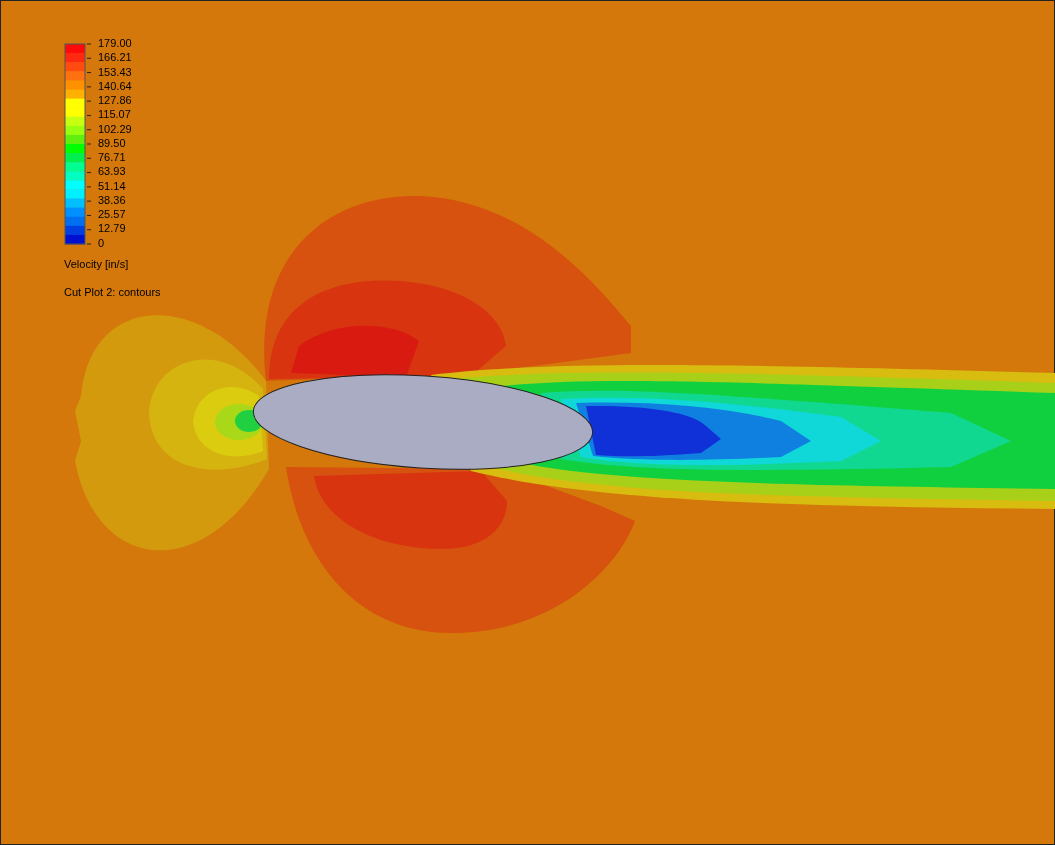  Describe the element at coordinates (115, 57) in the screenshot. I see `scale-tick-label: 166.21` at that location.